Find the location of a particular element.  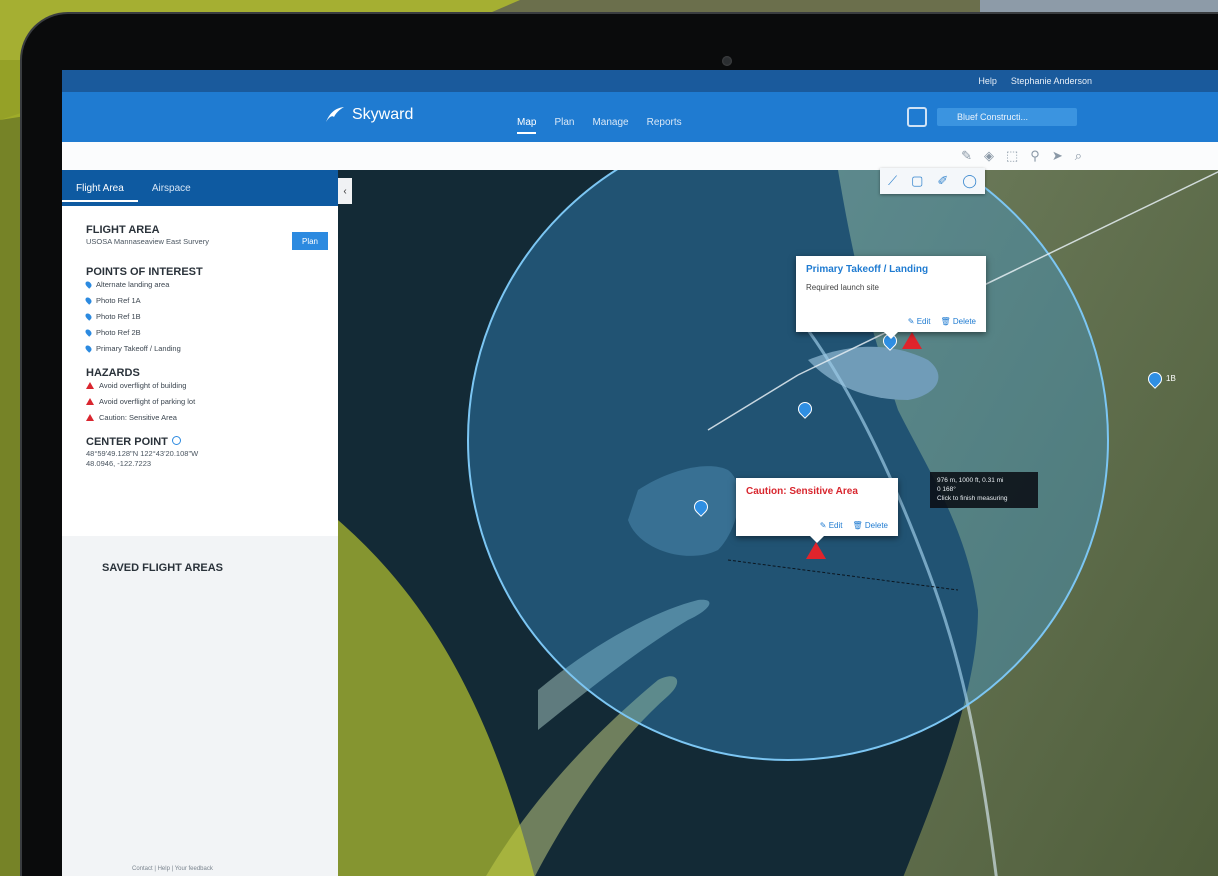

popup-primary-edit: ✎ Edit is located at coordinates (919, 321).